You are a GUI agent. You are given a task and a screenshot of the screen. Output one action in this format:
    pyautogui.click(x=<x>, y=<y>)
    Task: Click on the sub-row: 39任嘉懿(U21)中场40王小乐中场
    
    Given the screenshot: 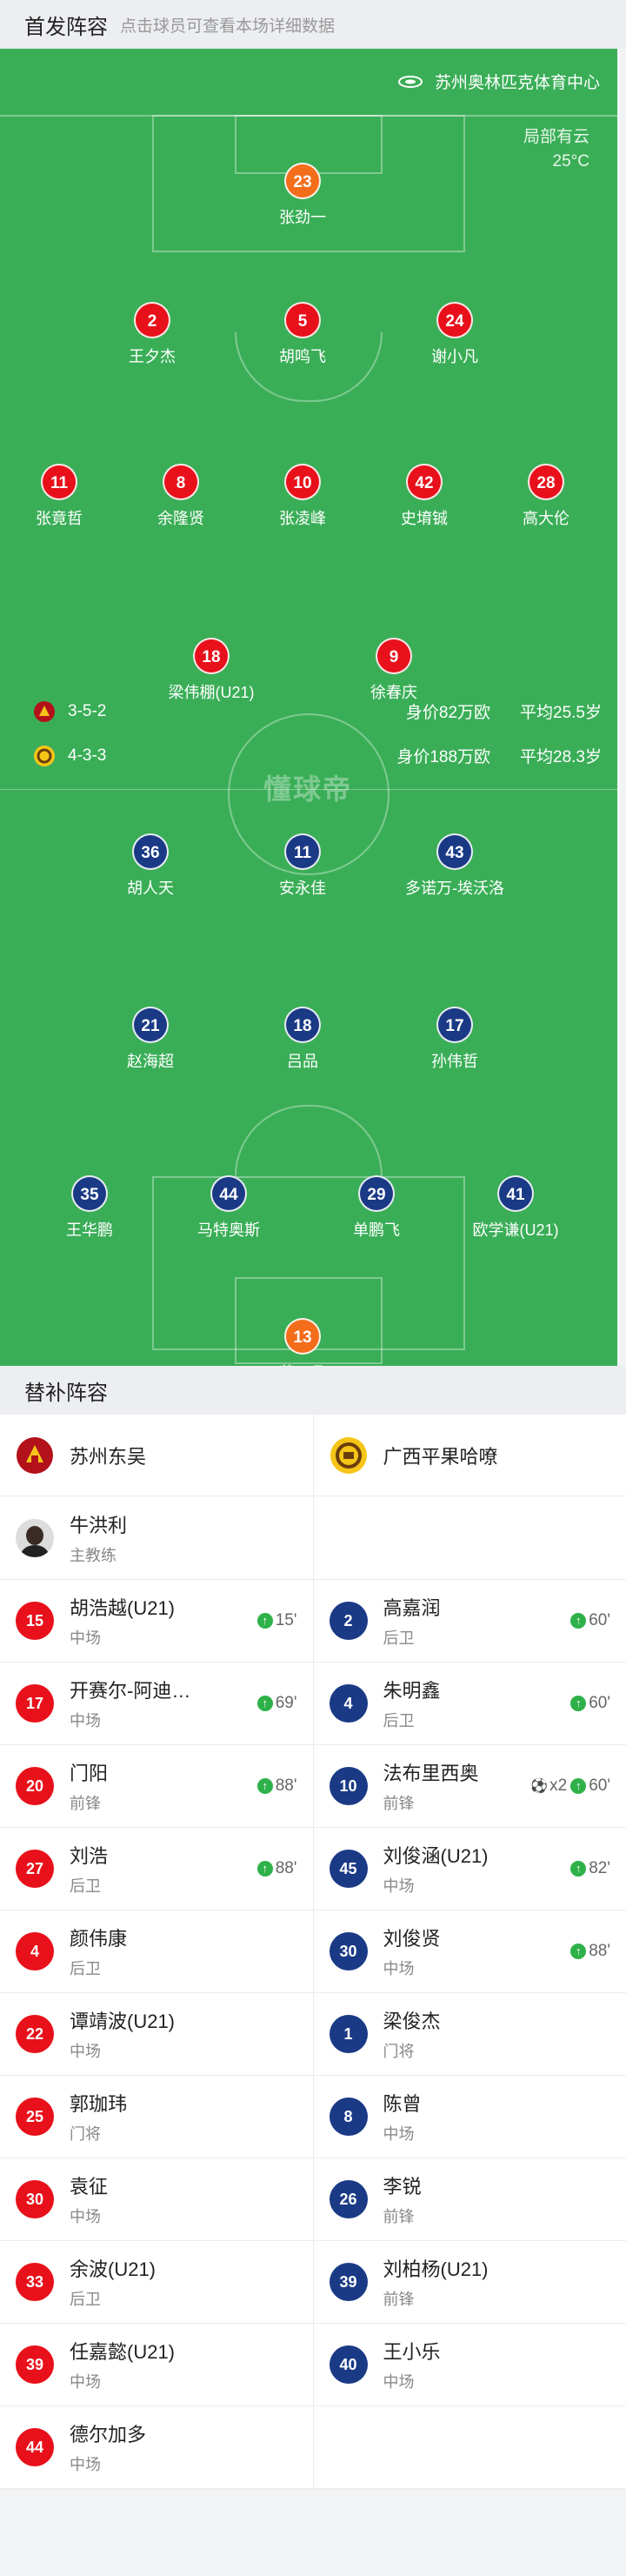 What is the action you would take?
    pyautogui.click(x=313, y=2365)
    